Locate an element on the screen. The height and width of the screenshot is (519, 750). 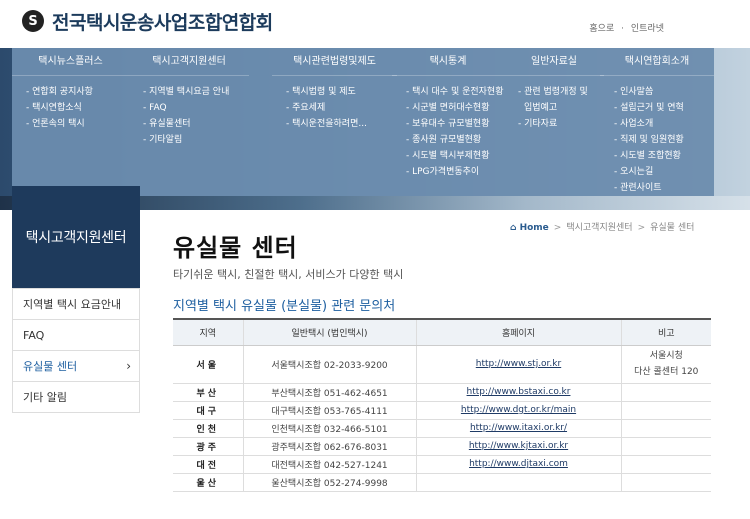
nav-item: 사업소개 is located at coordinates (657, 124).